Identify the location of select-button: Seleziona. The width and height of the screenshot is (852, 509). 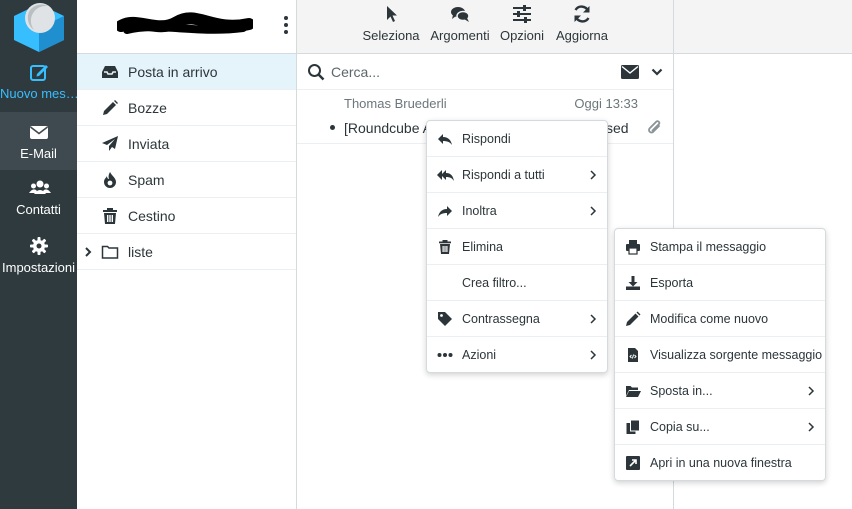
(391, 23).